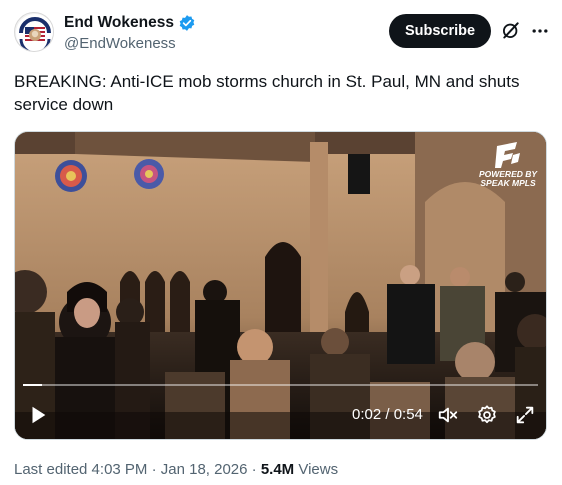 The height and width of the screenshot is (485, 562). I want to click on time-display: 0:02 / 0:54, so click(387, 414).